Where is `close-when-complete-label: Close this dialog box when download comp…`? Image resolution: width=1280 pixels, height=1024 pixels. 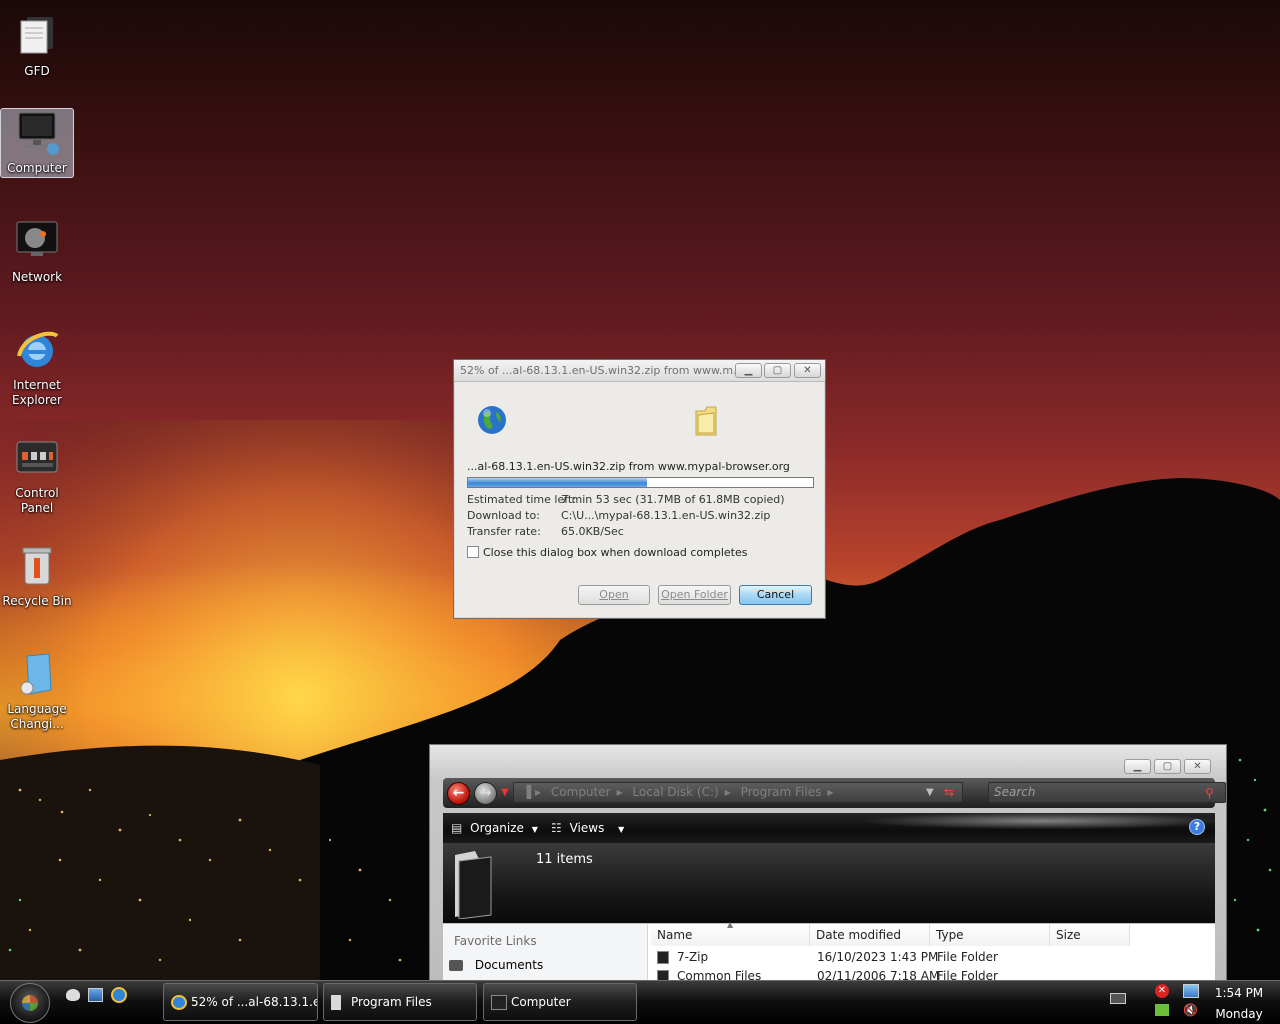 close-when-complete-label: Close this dialog box when download comp… is located at coordinates (615, 552).